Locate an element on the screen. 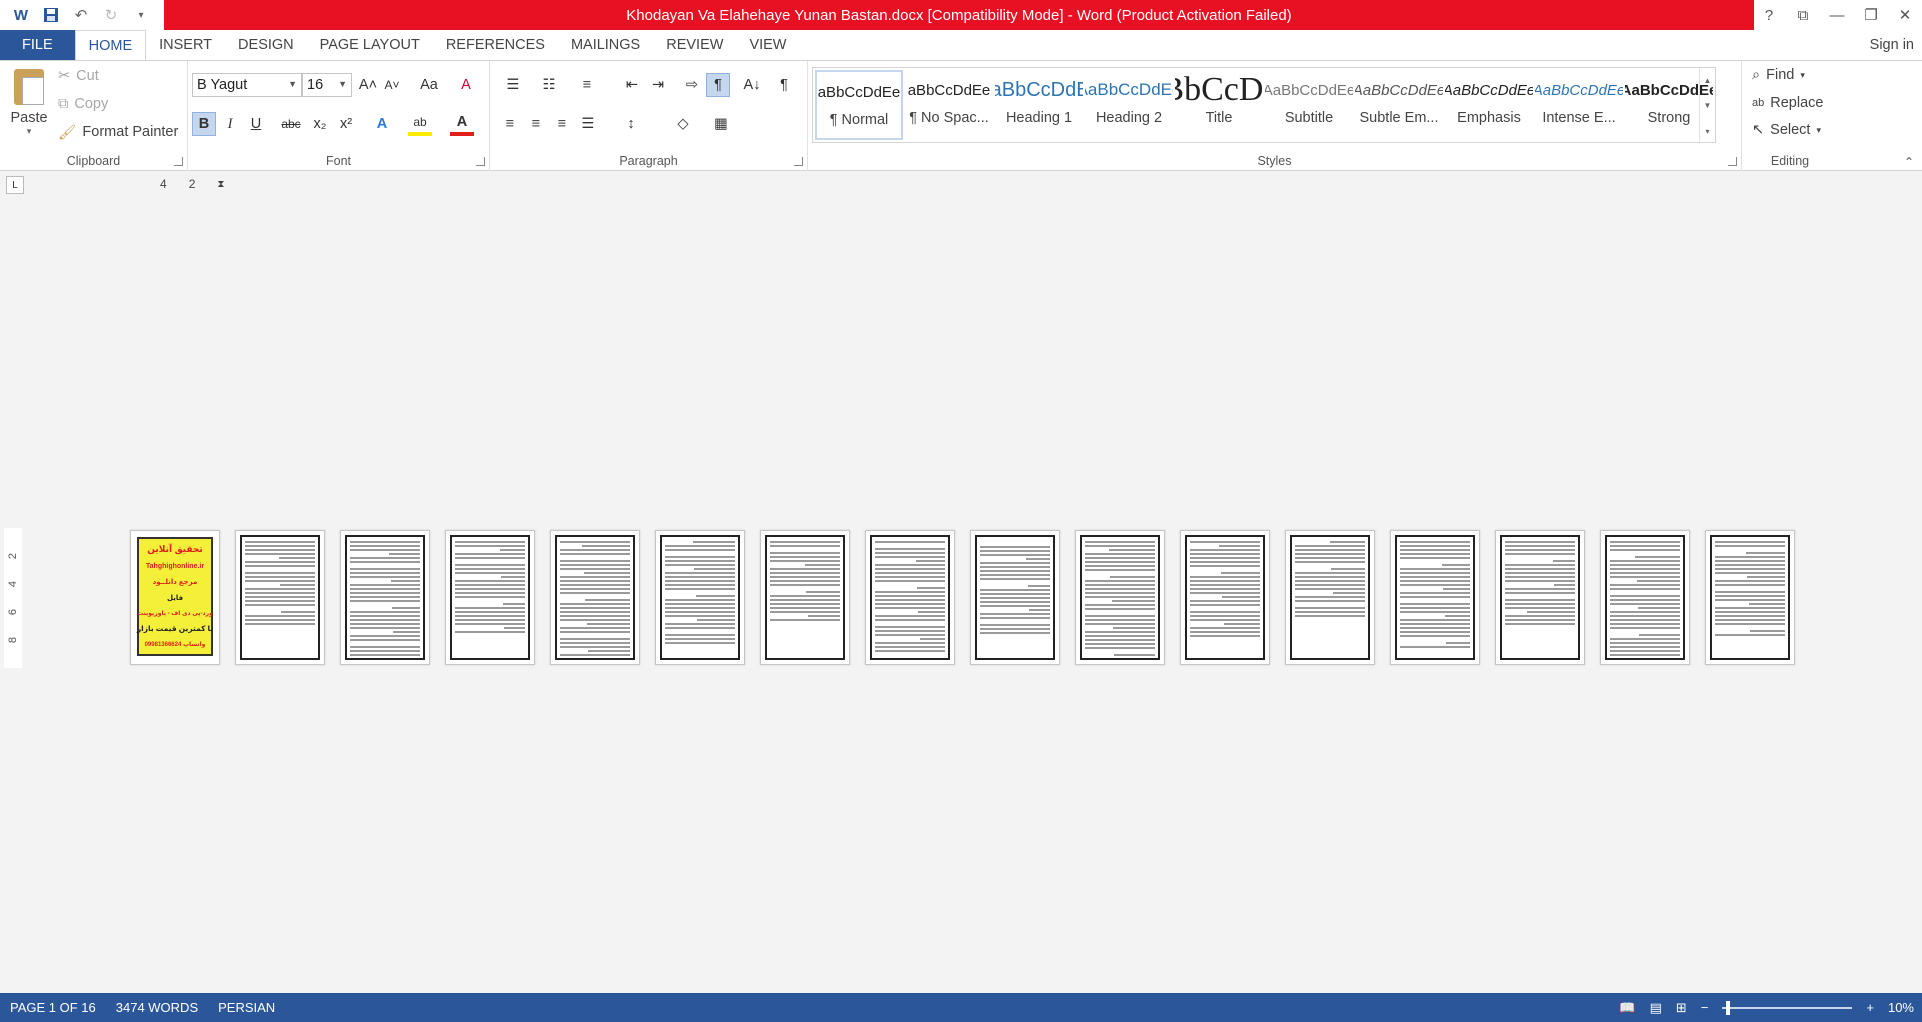 The image size is (1922, 1022). style-emphasis: AaBbCcDdEe Emphasis is located at coordinates (1489, 105).